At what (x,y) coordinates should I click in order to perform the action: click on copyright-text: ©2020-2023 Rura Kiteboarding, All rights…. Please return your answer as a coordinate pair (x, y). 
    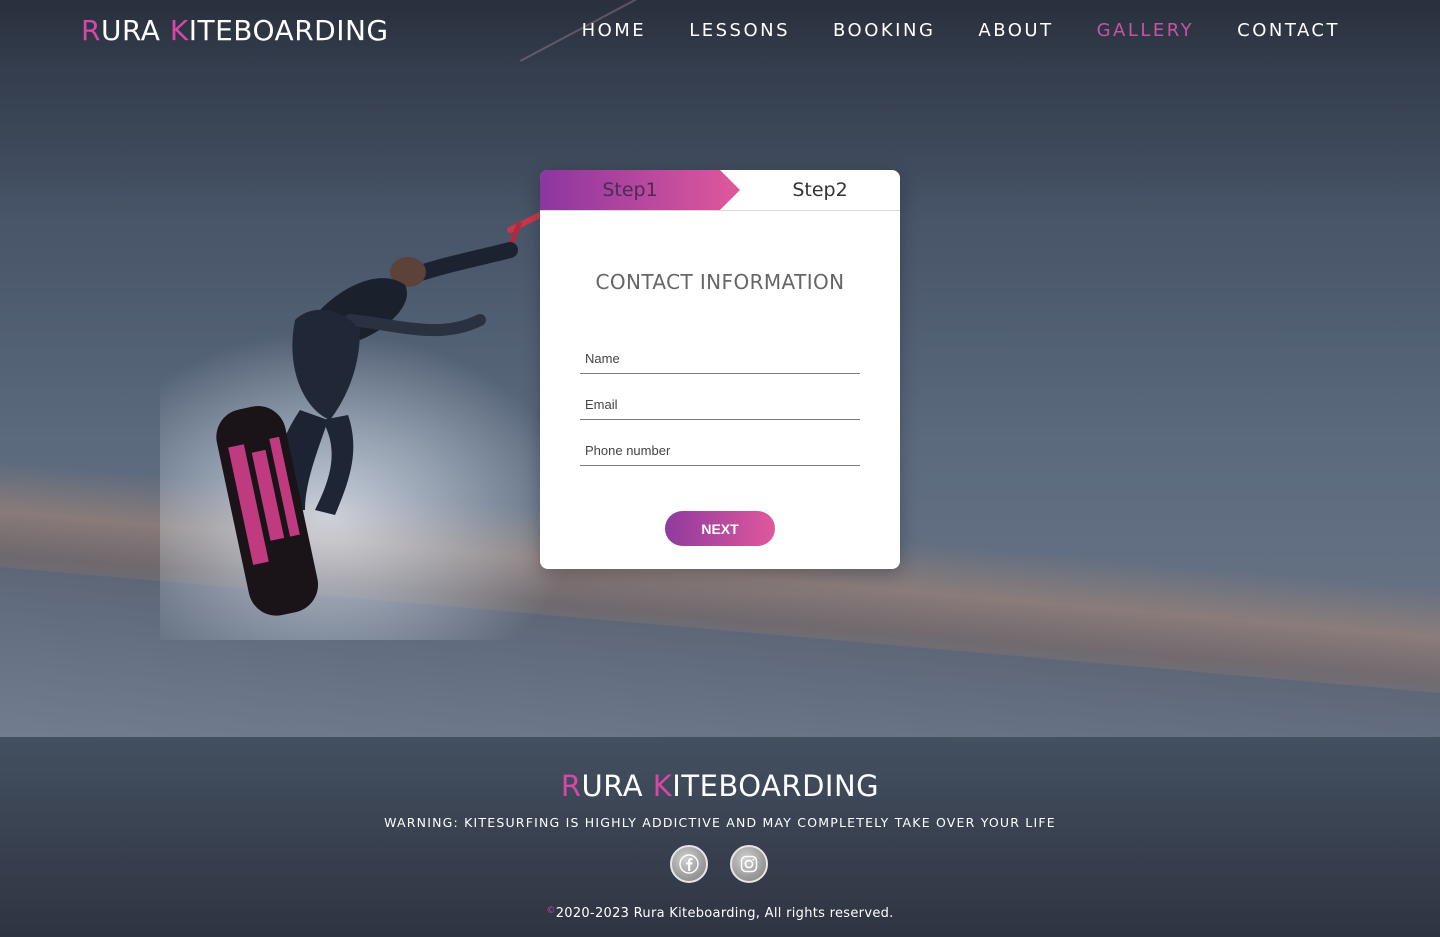
    Looking at the image, I should click on (720, 913).